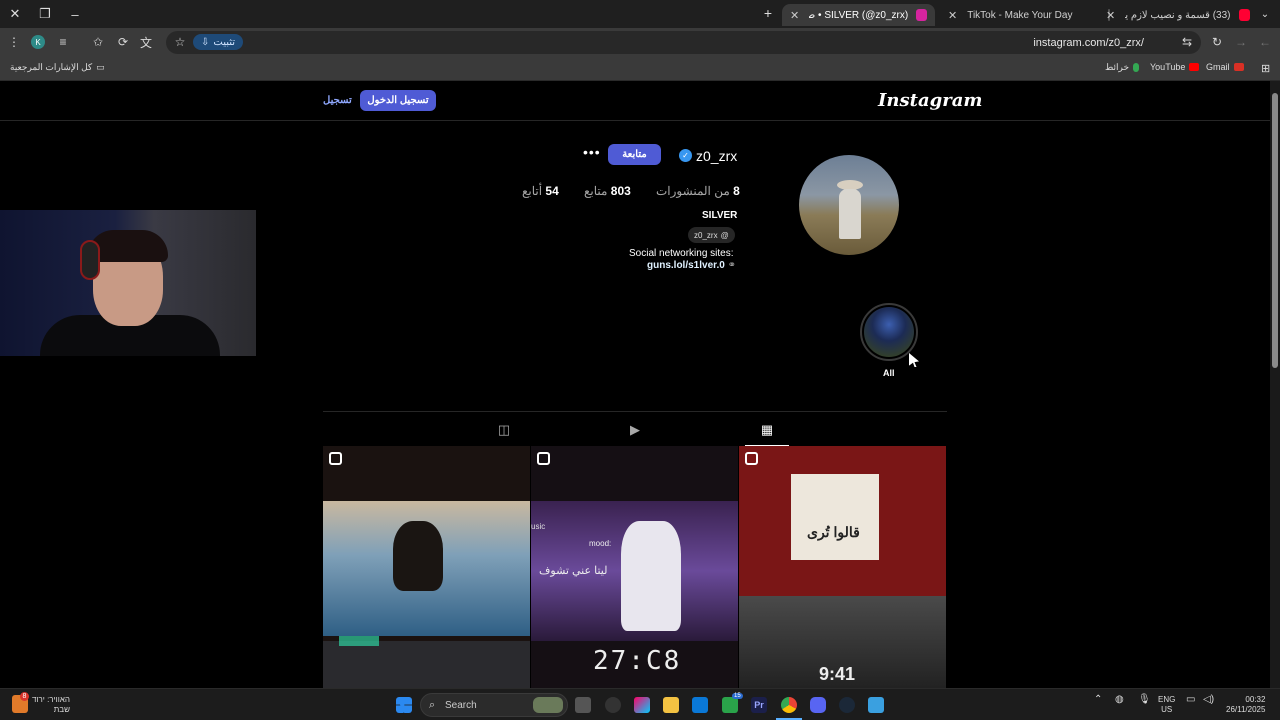 This screenshot has height=720, width=1280. What do you see at coordinates (75, 14) in the screenshot?
I see `minimize-window-icon: –` at bounding box center [75, 14].